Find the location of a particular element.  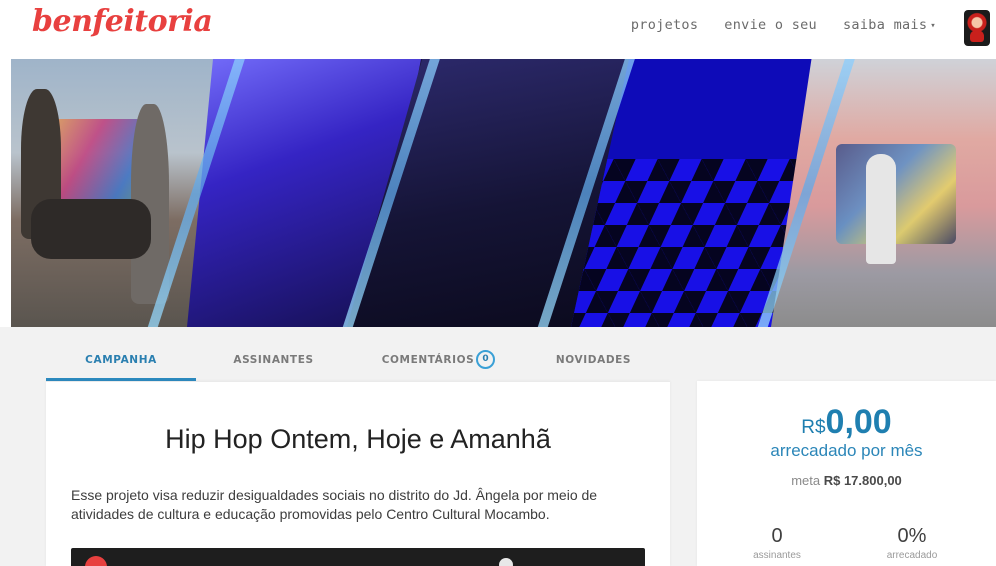

hero-person-dancing is located at coordinates (91, 229).